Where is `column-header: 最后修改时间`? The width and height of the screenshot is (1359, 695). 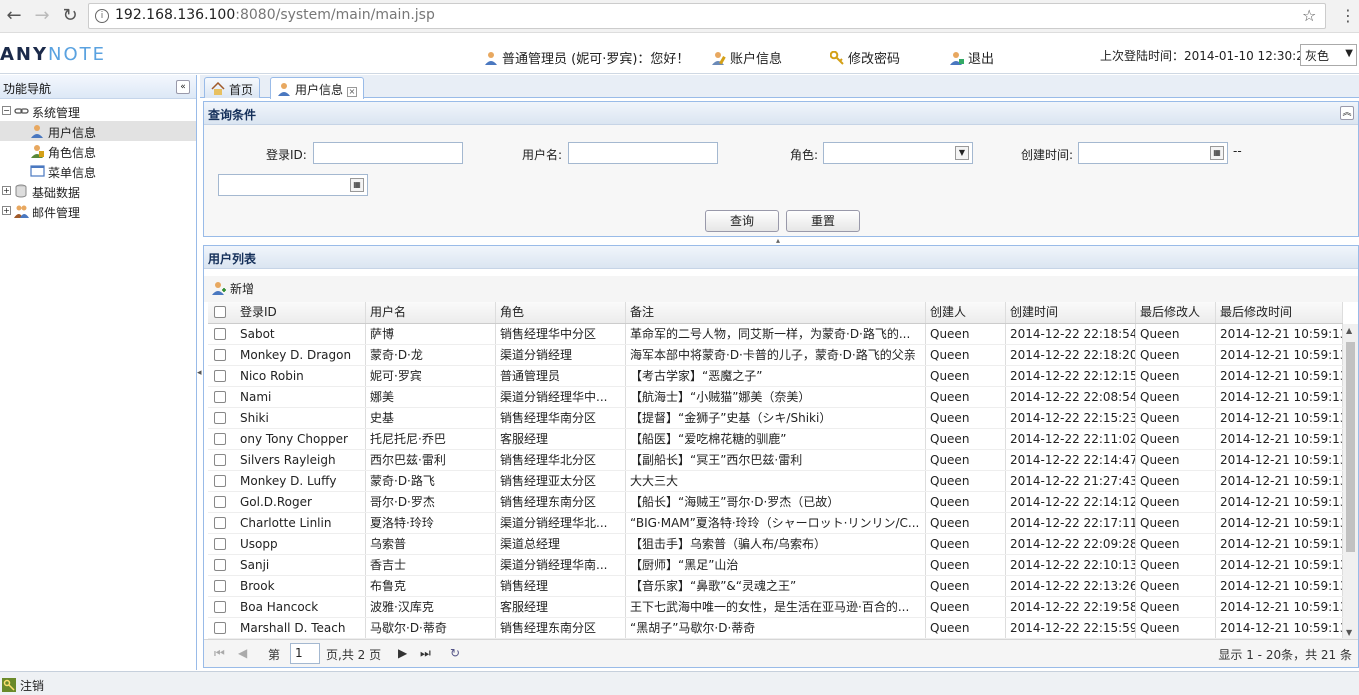 column-header: 最后修改时间 is located at coordinates (1279, 312).